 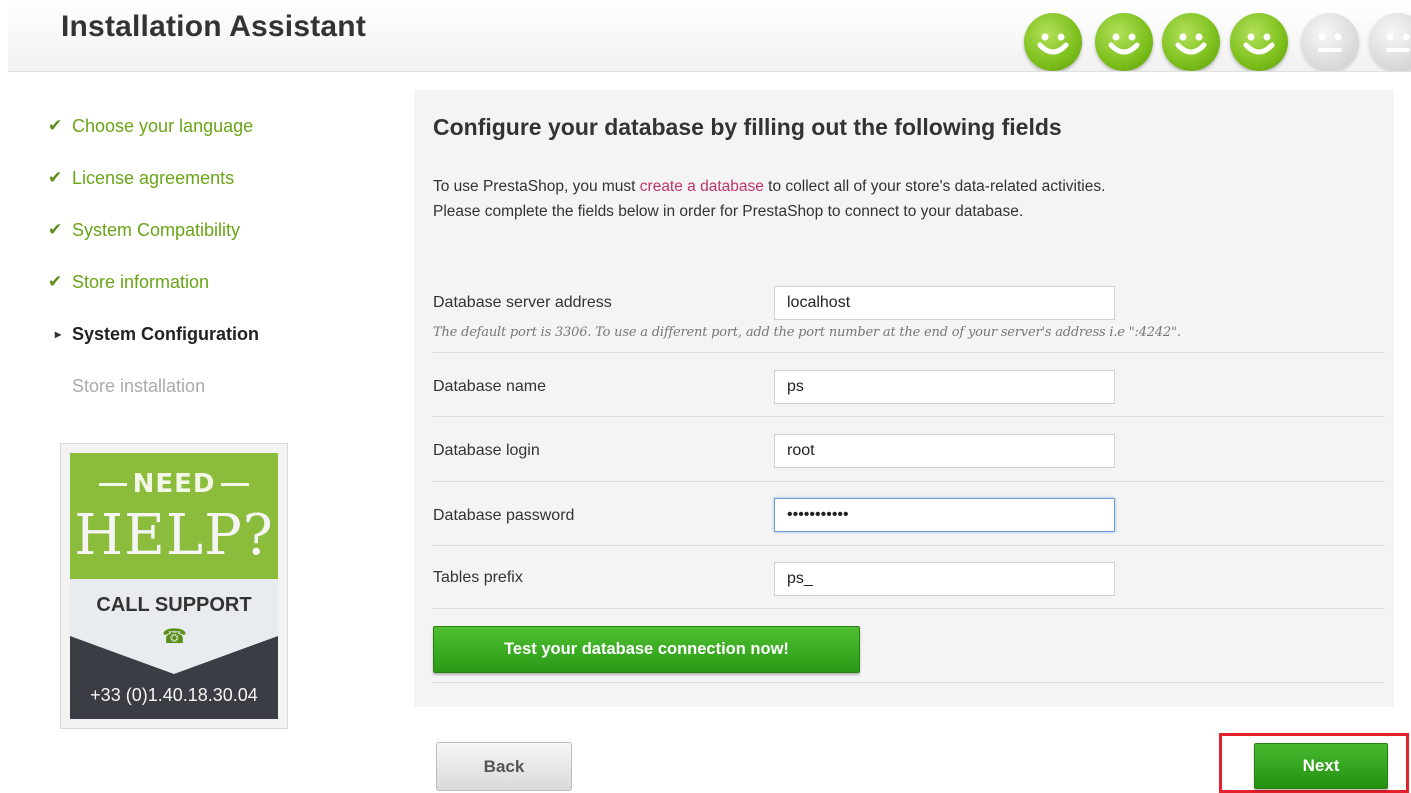 What do you see at coordinates (163, 125) in the screenshot?
I see `step-label: Choose your language` at bounding box center [163, 125].